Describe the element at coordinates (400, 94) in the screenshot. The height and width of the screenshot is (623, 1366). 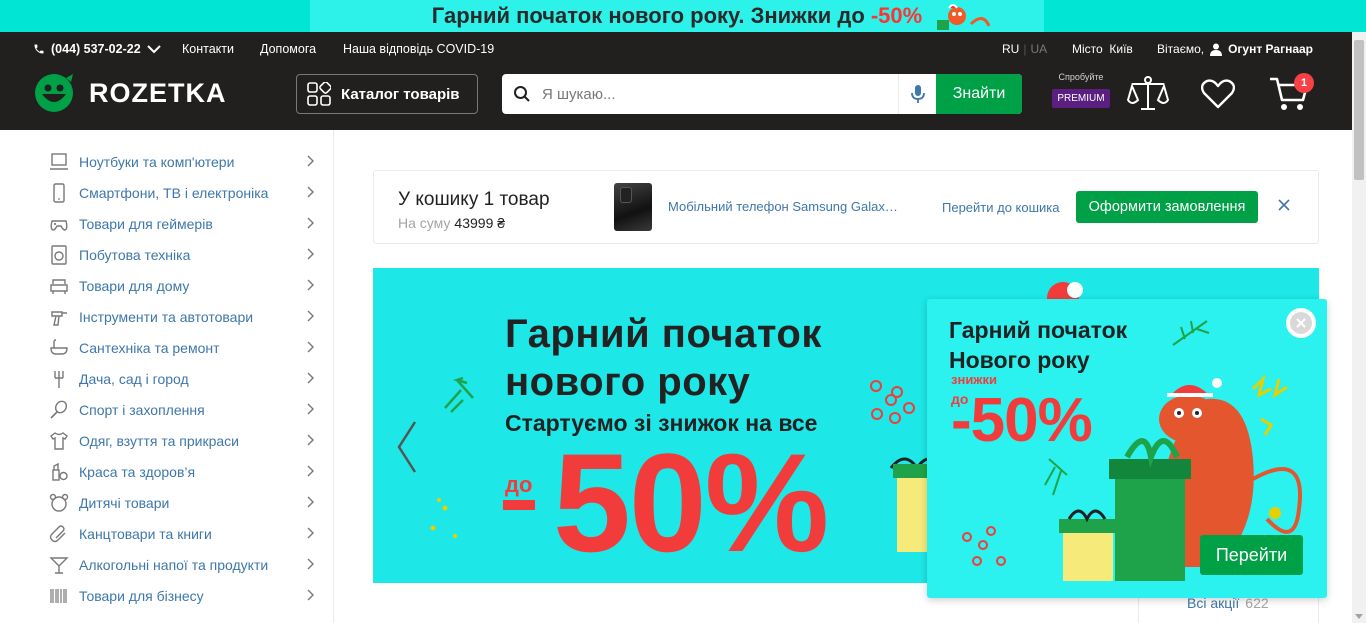
I see `catalog-label: Каталог товарів` at that location.